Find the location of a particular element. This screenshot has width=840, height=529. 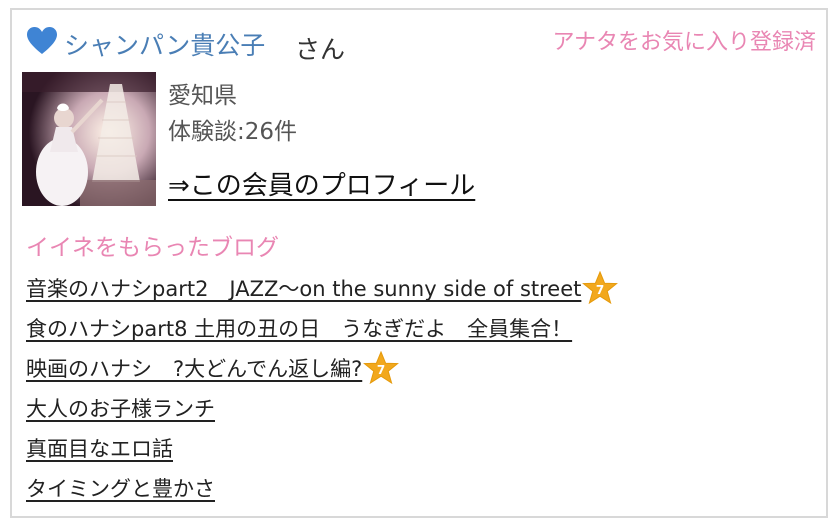

blog-link: 食のハナシpart8 土用の丑の日 うなぎだよ 全員集合！ is located at coordinates (299, 328).